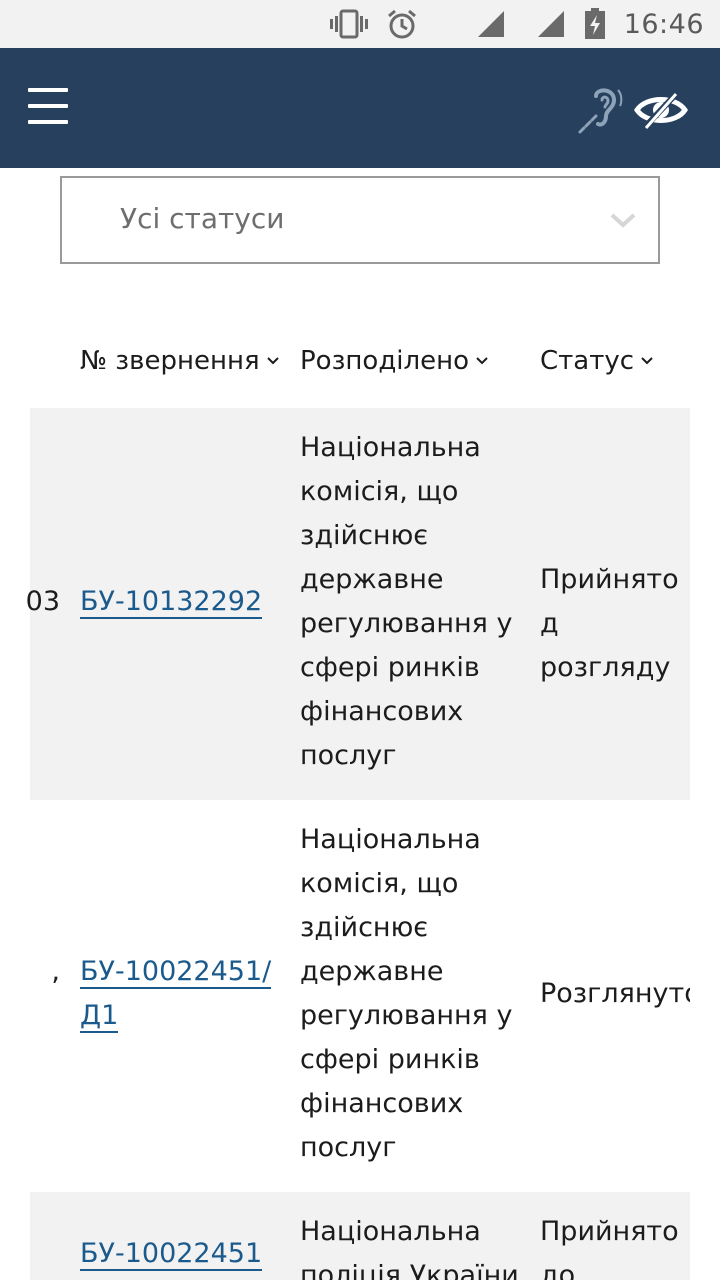 The image size is (720, 1280). I want to click on battery-charging-icon, so click(595, 24).